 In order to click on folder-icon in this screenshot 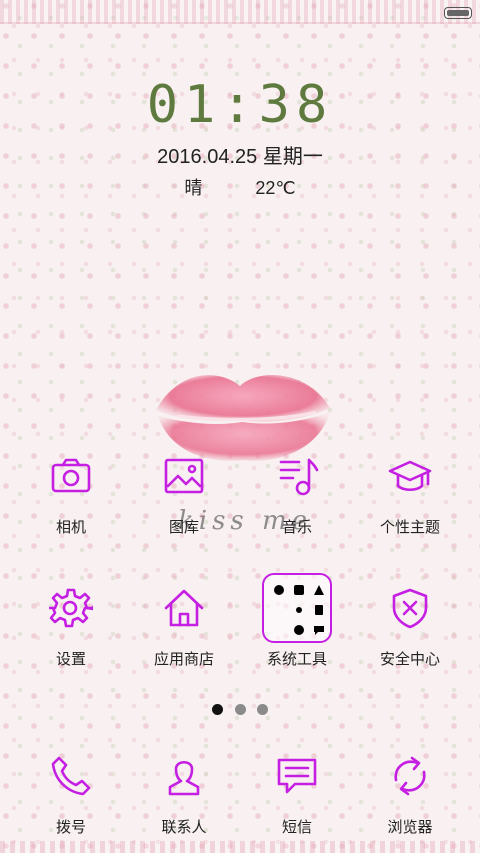, I will do `click(297, 608)`.